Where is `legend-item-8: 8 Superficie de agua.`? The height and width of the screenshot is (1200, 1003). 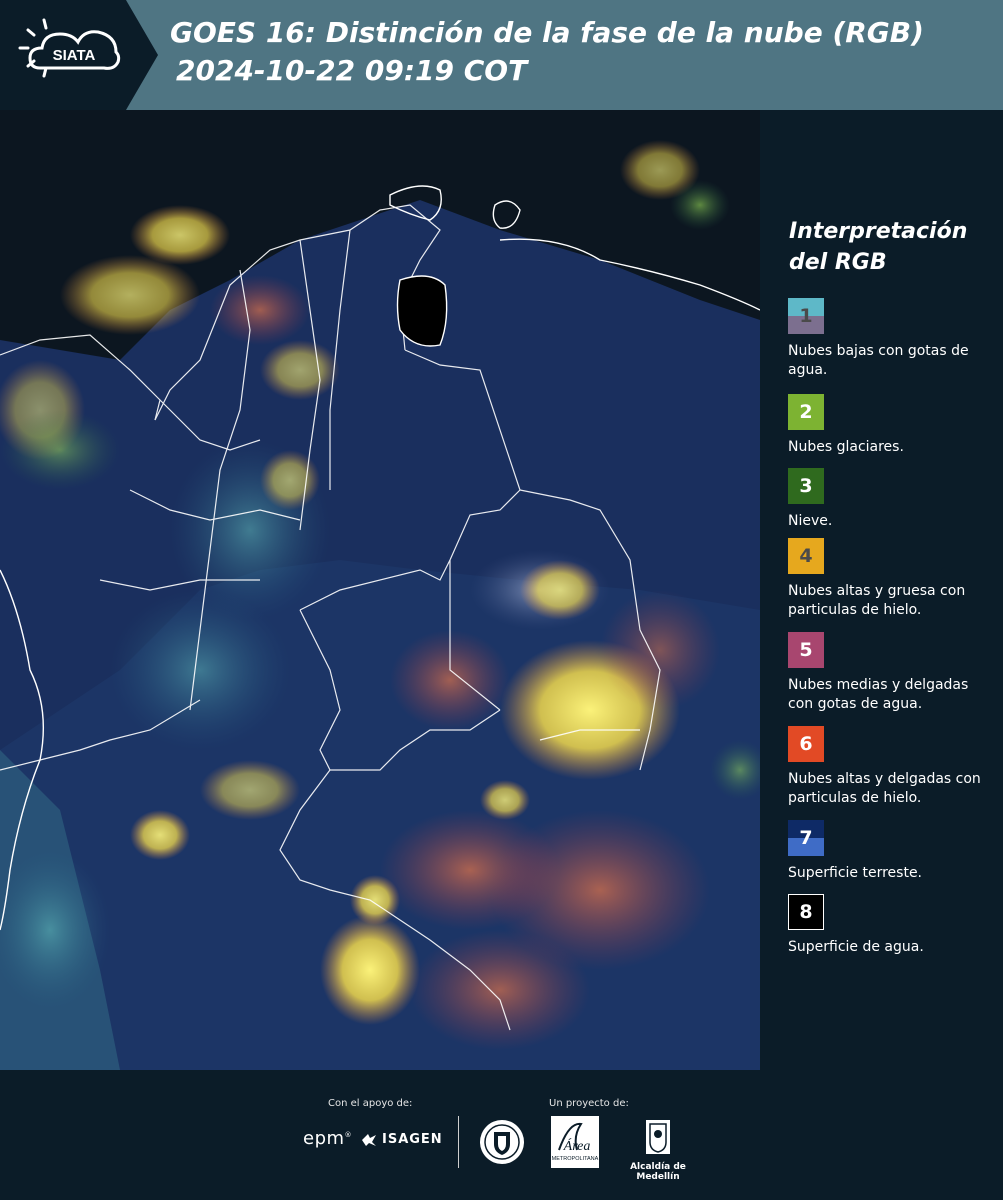
legend-item-8: 8 Superficie de agua. is located at coordinates (888, 925).